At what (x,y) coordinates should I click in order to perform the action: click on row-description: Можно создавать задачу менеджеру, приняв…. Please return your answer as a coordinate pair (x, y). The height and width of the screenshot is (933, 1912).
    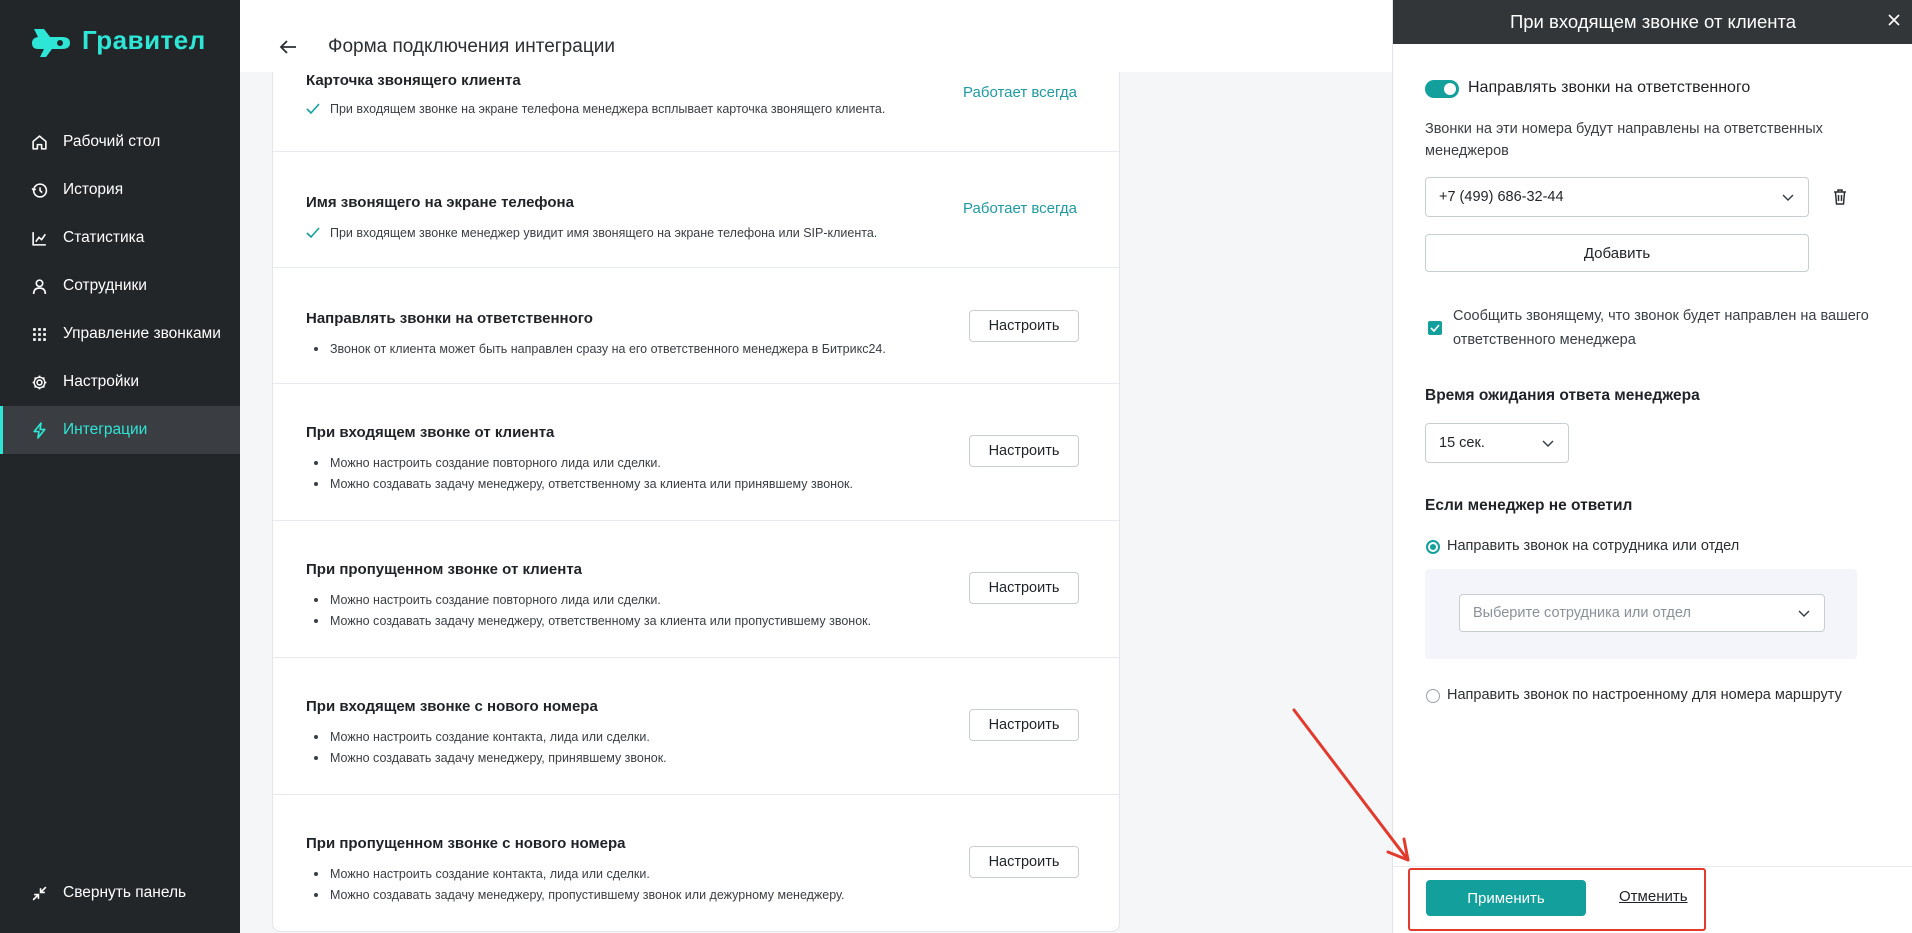
    Looking at the image, I should click on (486, 758).